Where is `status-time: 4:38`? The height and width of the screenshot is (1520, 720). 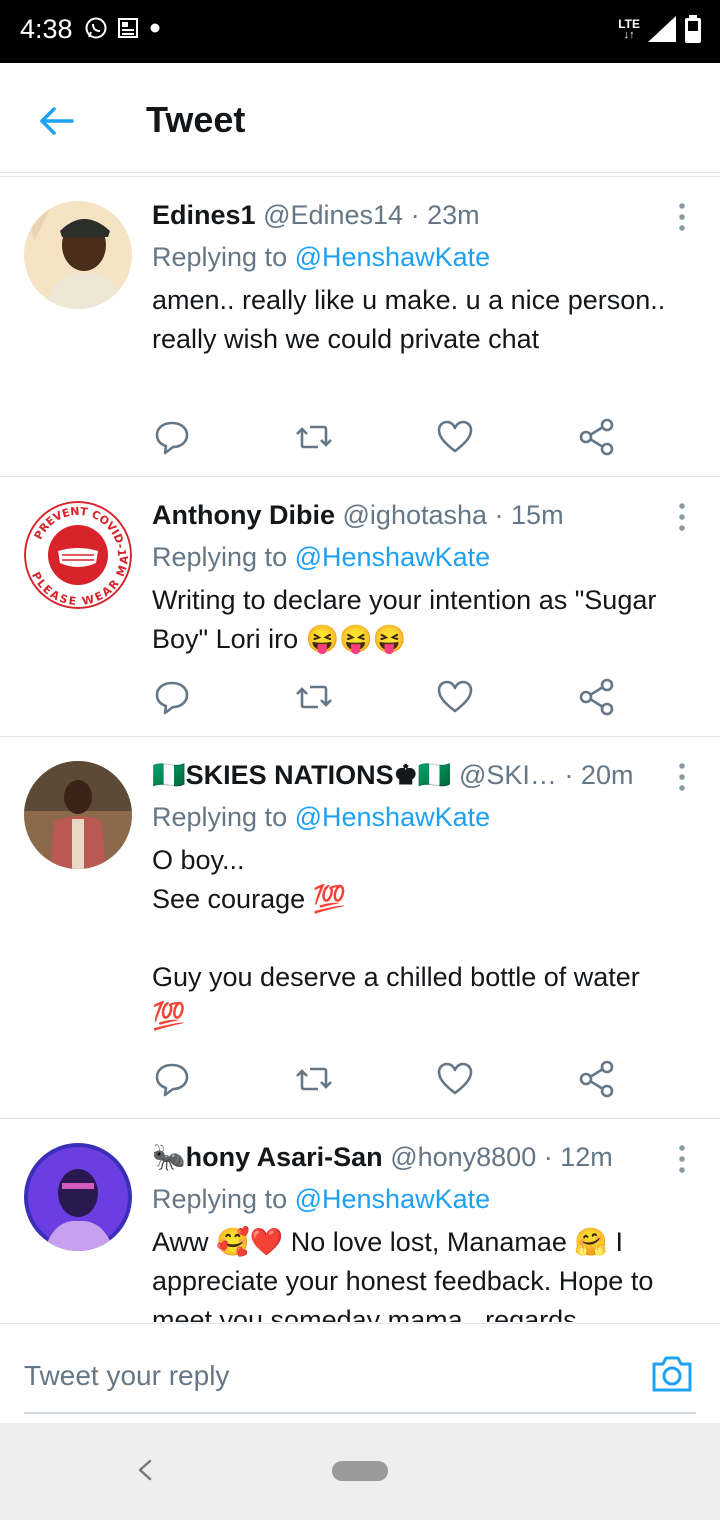
status-time: 4:38 is located at coordinates (46, 29).